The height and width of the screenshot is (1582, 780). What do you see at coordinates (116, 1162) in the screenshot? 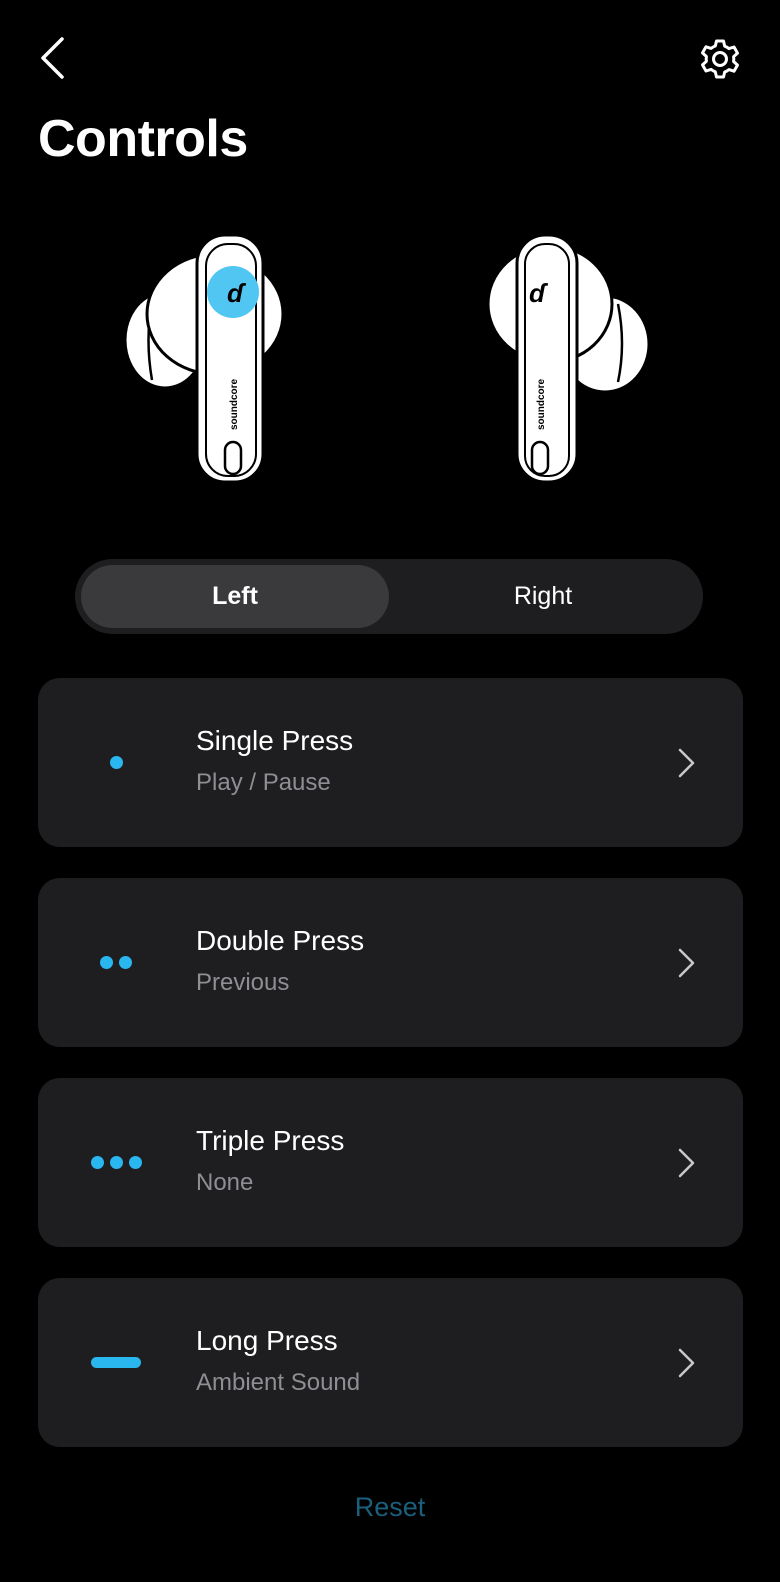
I see `triple-dot-icon` at bounding box center [116, 1162].